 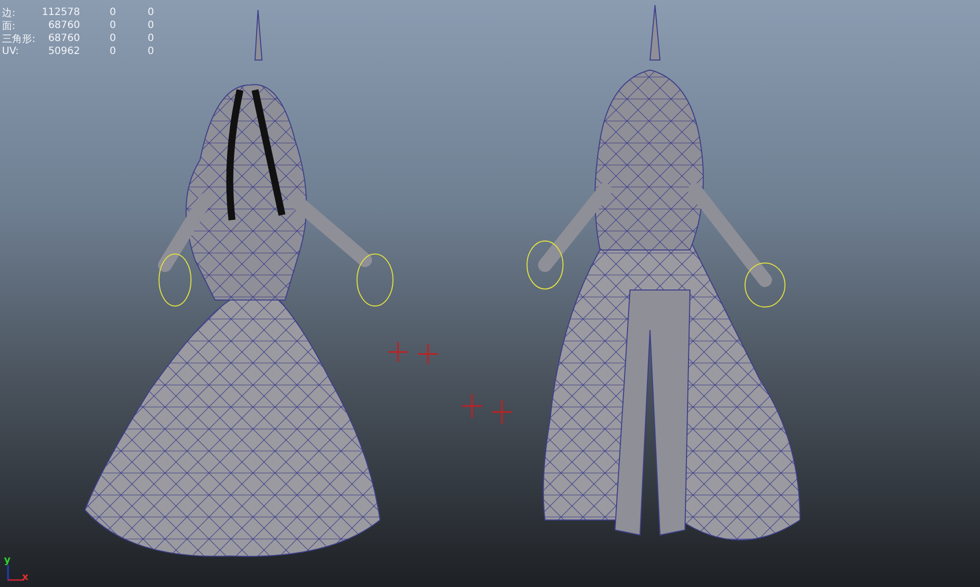 I want to click on hud-label: 三角形:, so click(x=19, y=39).